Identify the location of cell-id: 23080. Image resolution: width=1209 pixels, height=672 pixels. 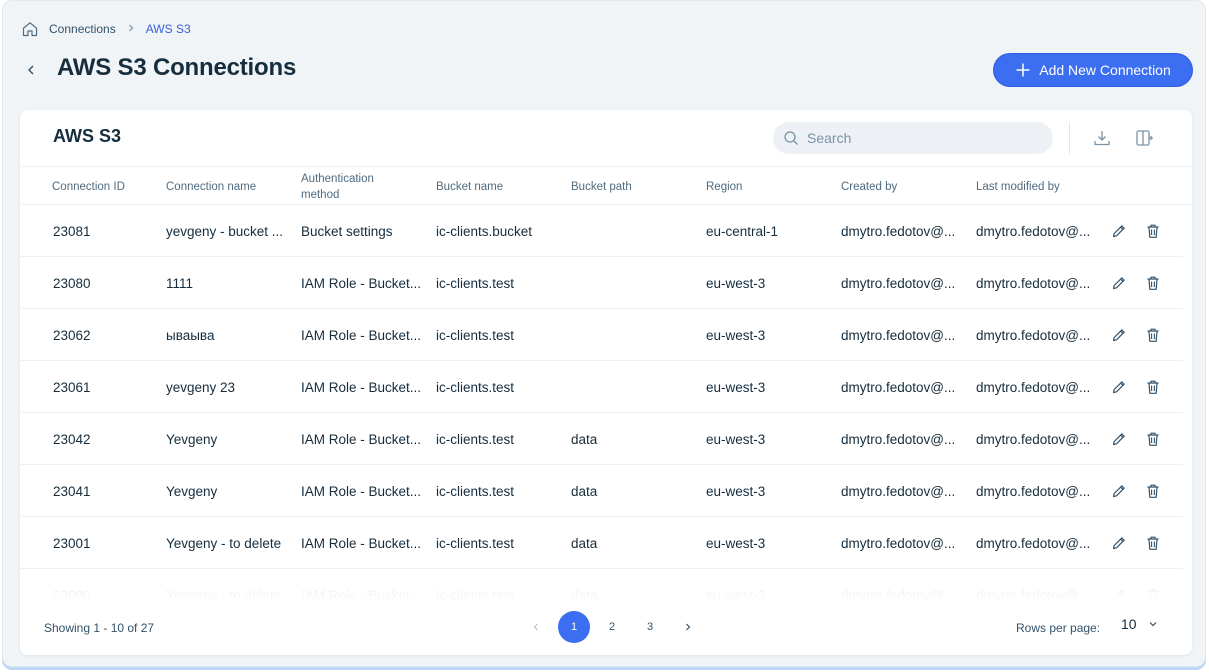
(72, 283).